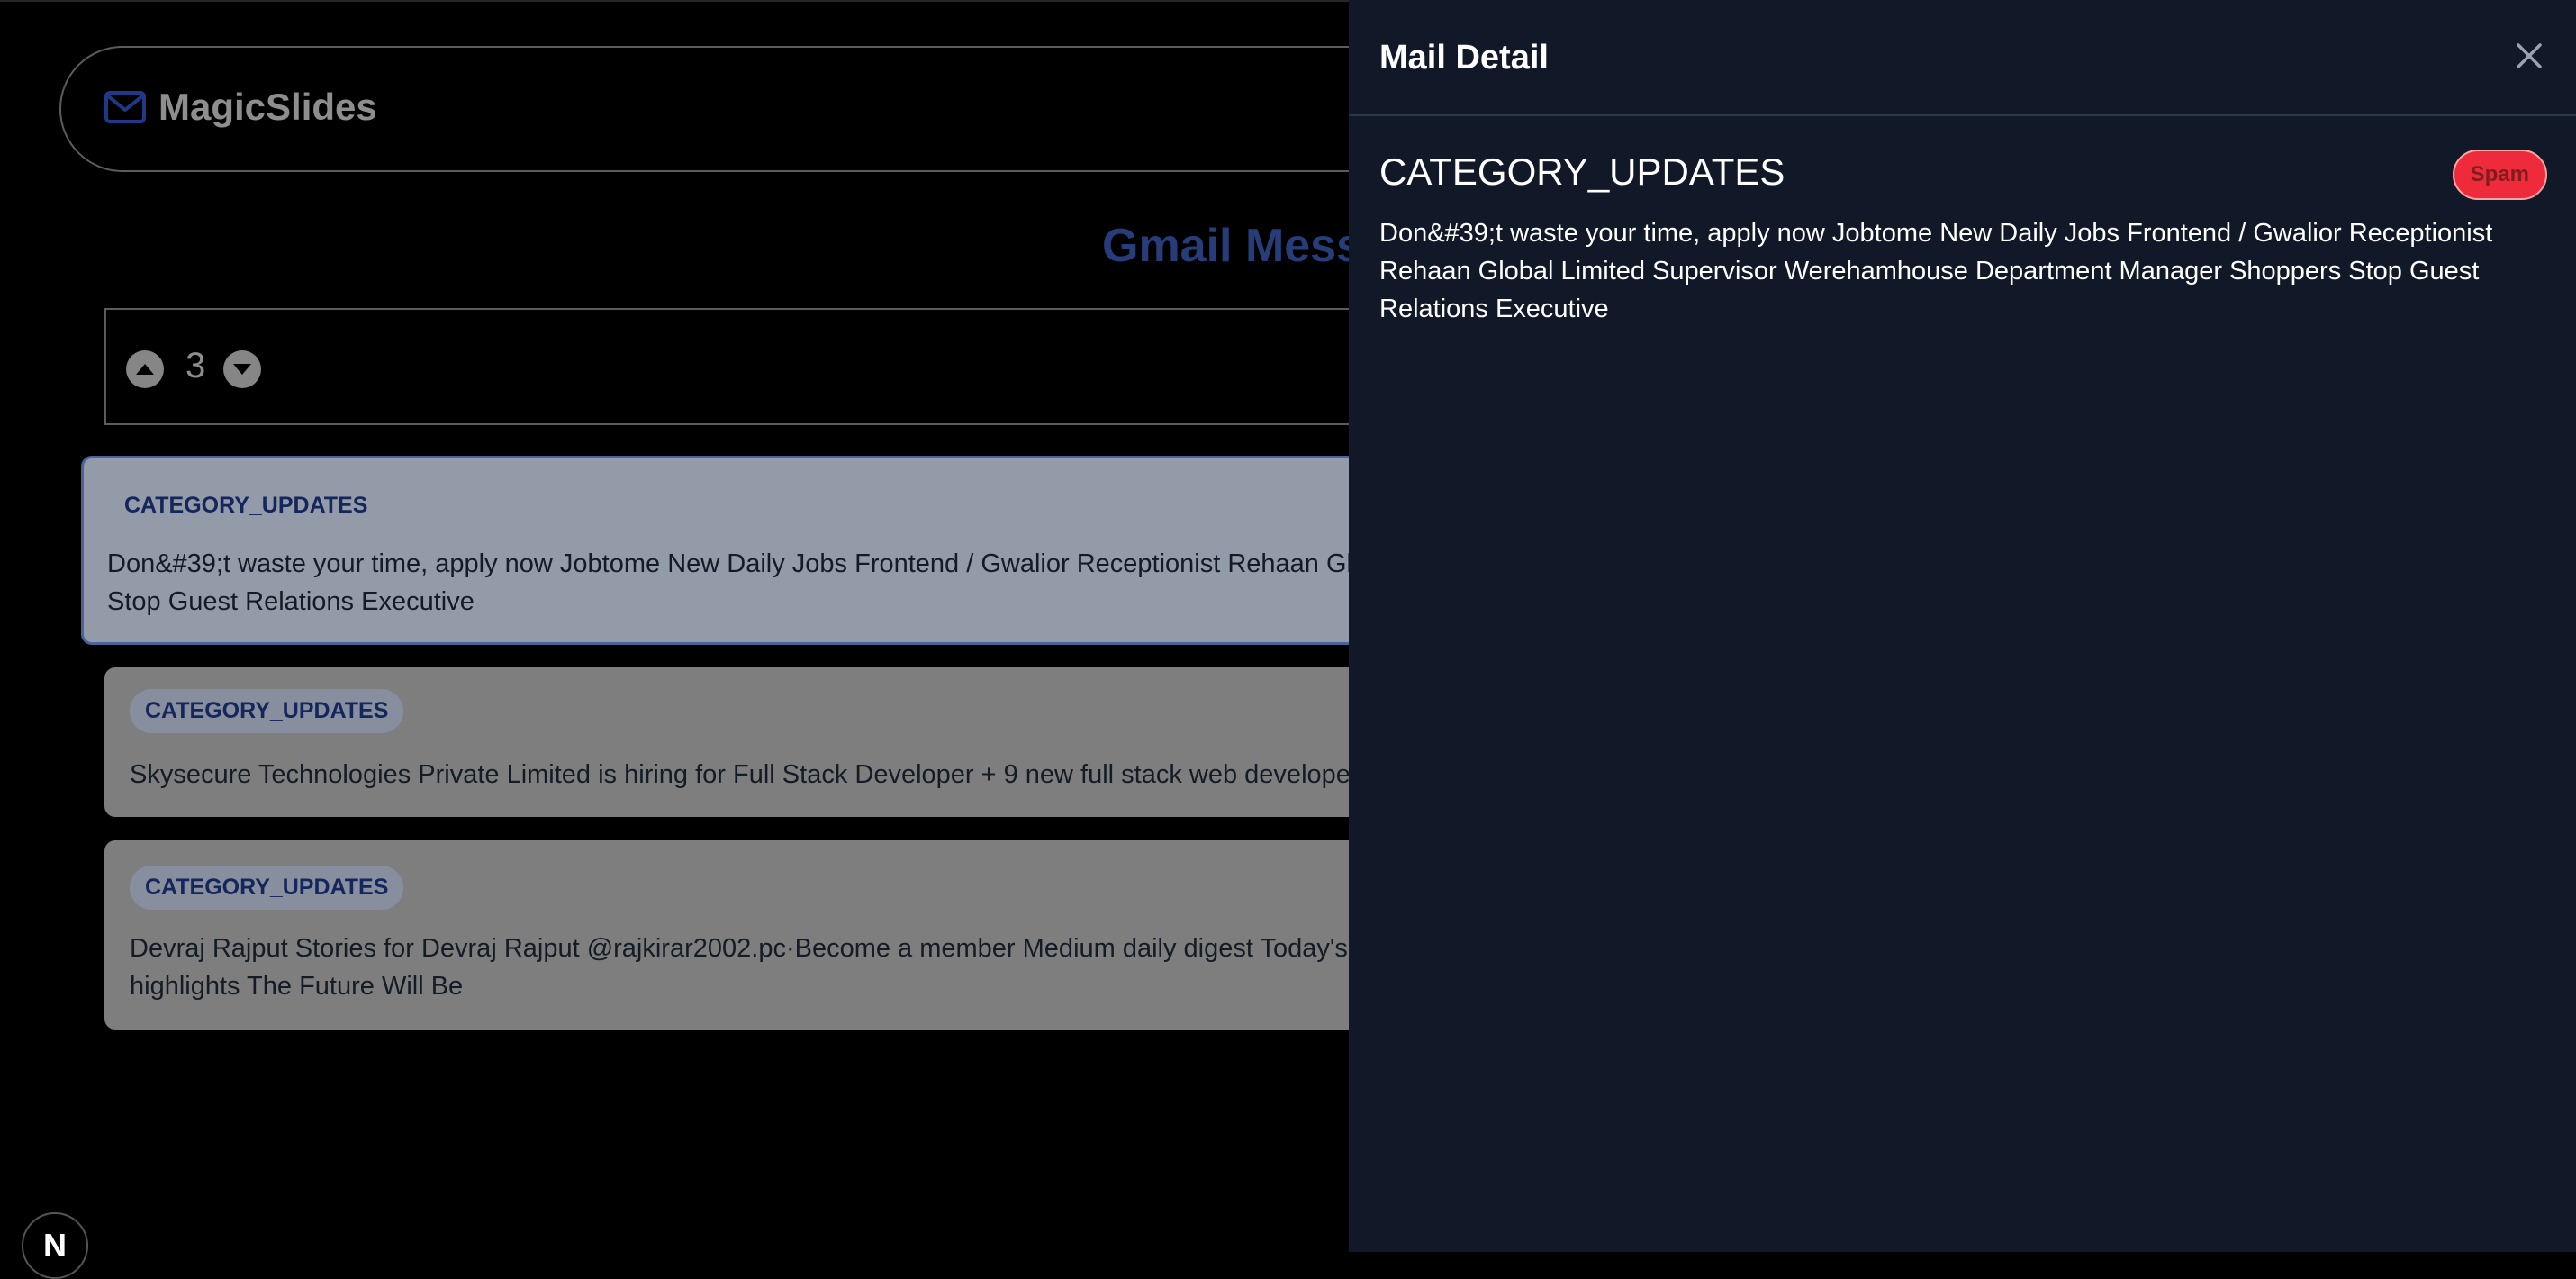 This screenshot has width=2576, height=1279. Describe the element at coordinates (2499, 175) in the screenshot. I see `spam-badge: Spam` at that location.